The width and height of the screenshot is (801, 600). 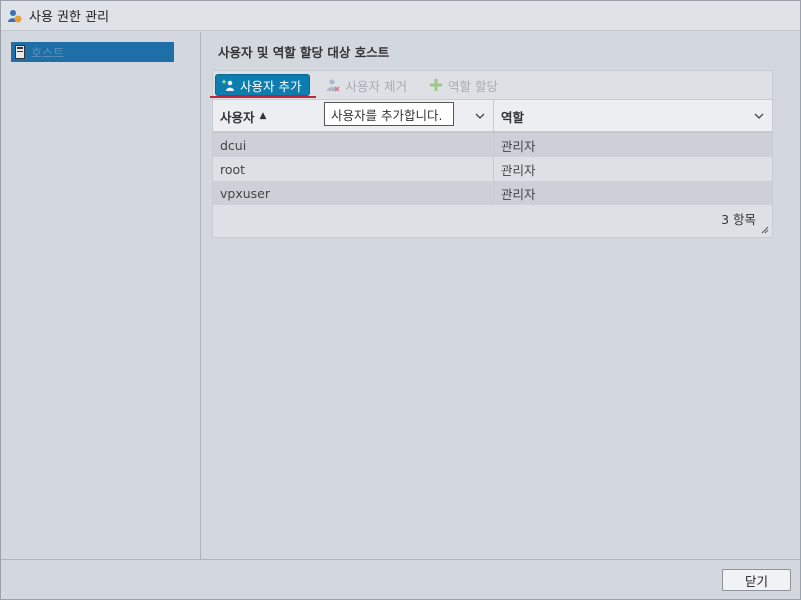 I want to click on add-user-label: 사용자 추가, so click(x=271, y=86).